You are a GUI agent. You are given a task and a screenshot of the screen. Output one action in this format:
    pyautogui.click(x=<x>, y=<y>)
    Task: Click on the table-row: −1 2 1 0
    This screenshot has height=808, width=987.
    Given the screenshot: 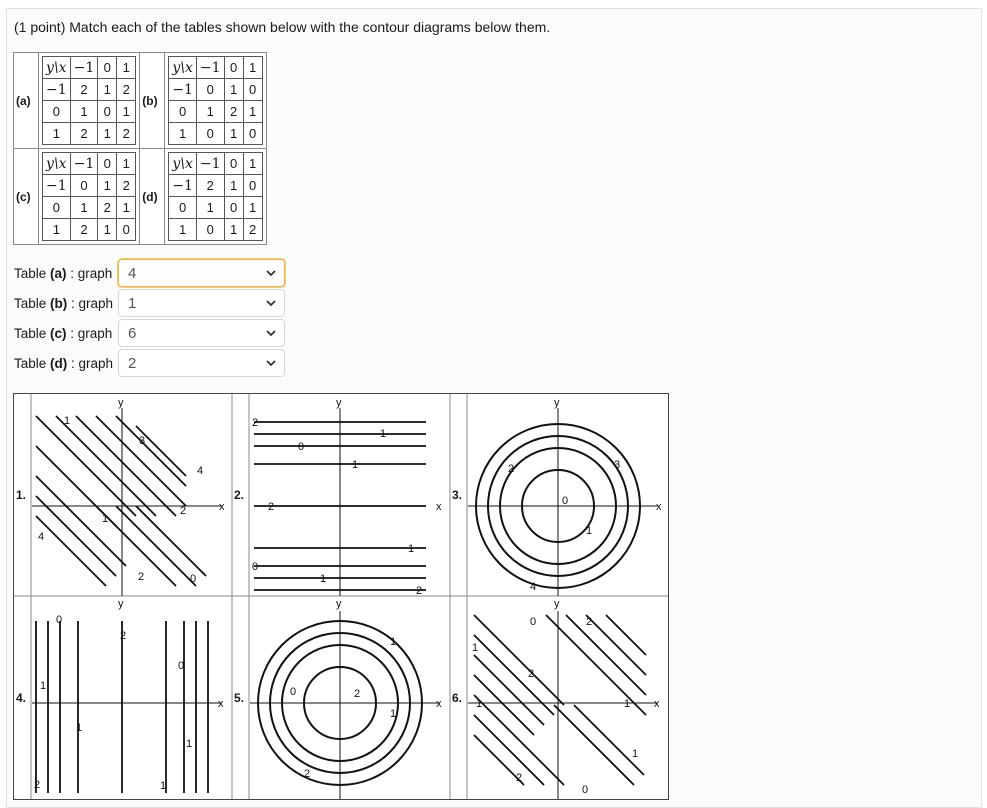 What is the action you would take?
    pyautogui.click(x=215, y=185)
    